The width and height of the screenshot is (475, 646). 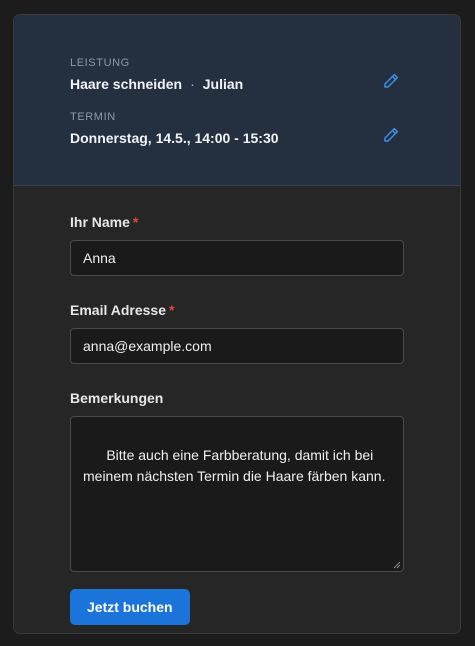 I want to click on staff-name: Julian, so click(x=223, y=84).